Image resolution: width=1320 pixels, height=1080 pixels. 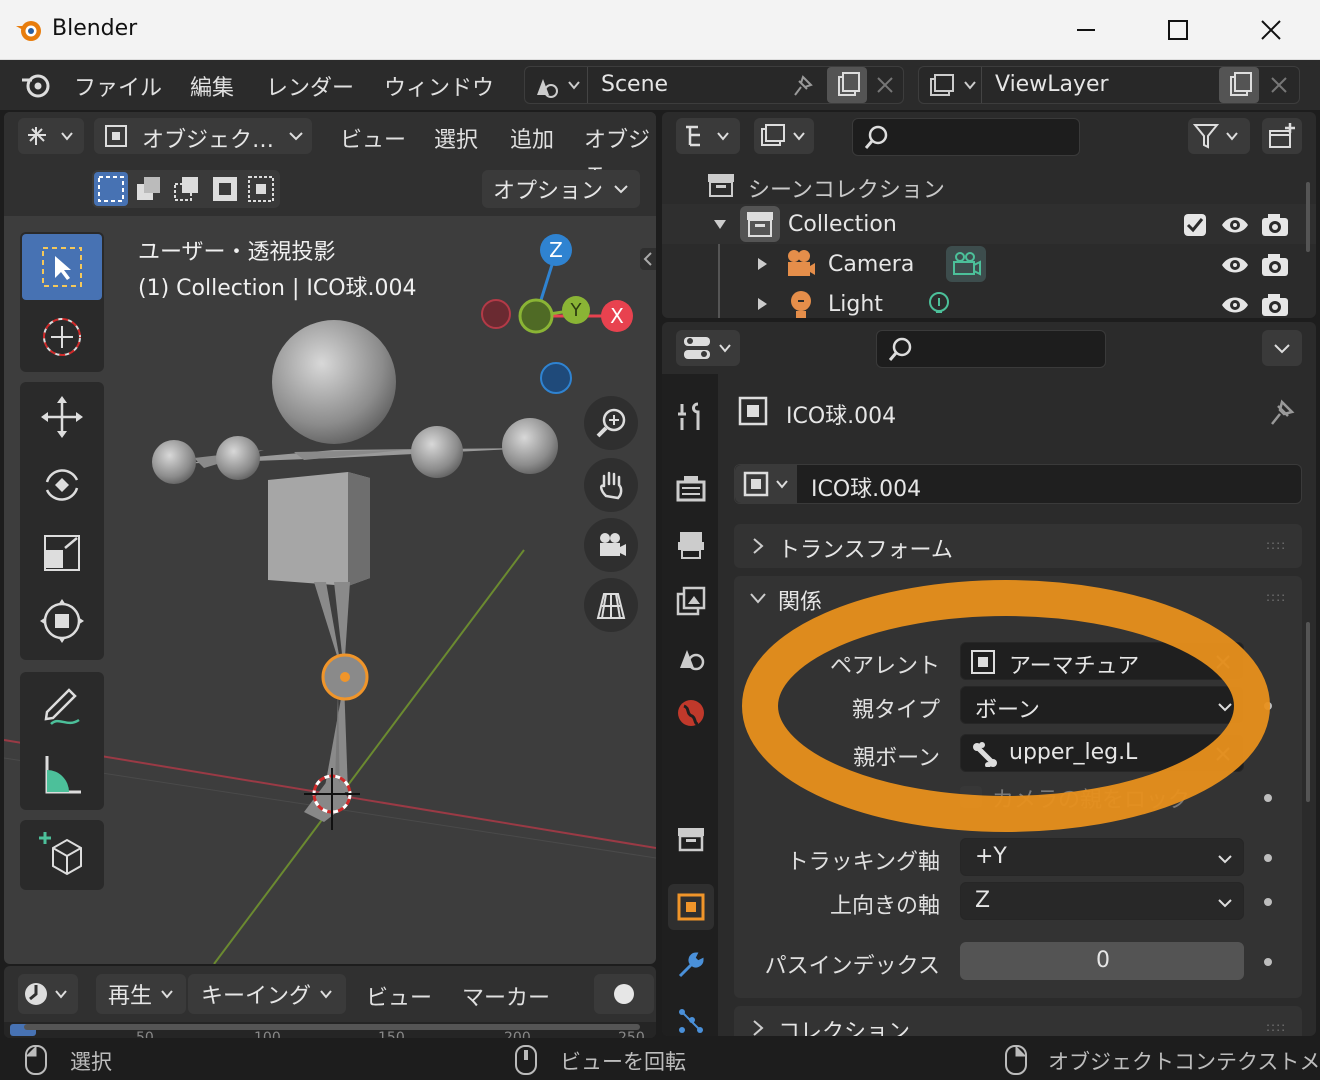 What do you see at coordinates (611, 485) in the screenshot?
I see `pan-hand-icon` at bounding box center [611, 485].